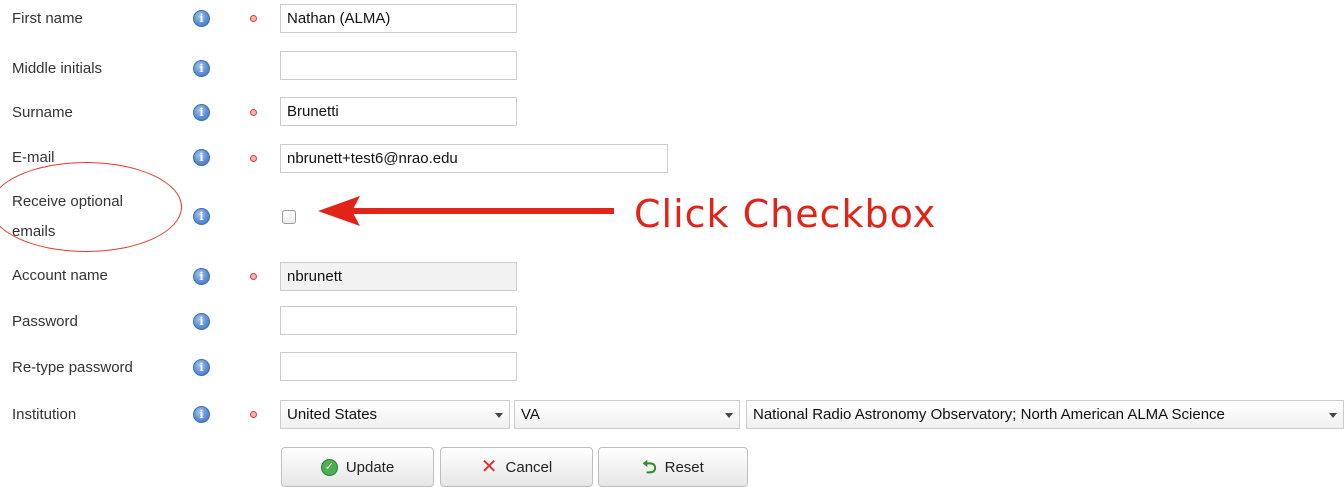 This screenshot has height=487, width=1344. I want to click on optional-emails-label-line1: Receive optional, so click(67, 201).